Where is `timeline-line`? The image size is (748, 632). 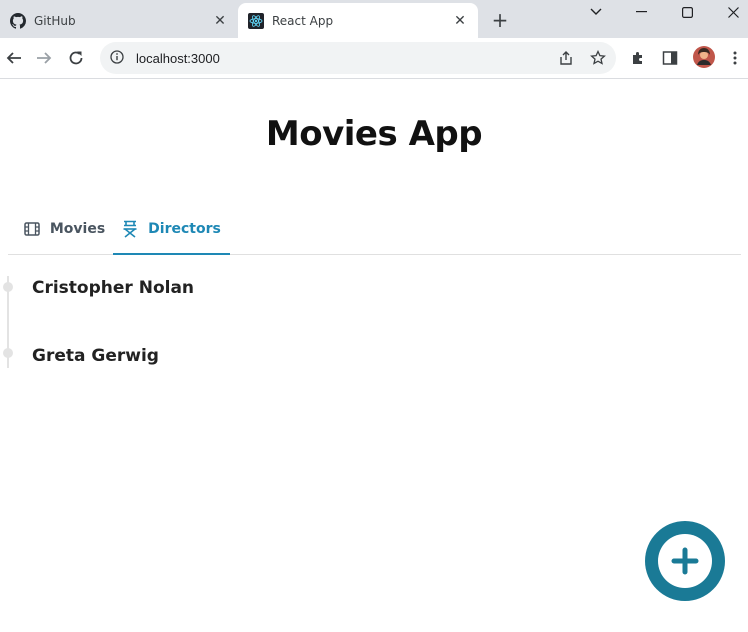
timeline-line is located at coordinates (8, 322).